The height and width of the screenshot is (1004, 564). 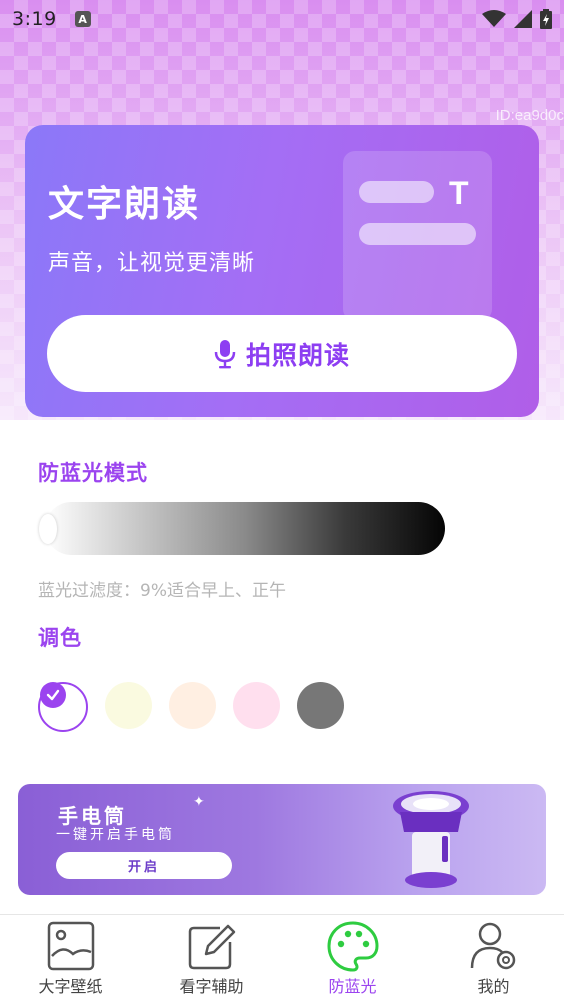 I want to click on blue-light-mode-title: 防蓝光模式, so click(x=93, y=473).